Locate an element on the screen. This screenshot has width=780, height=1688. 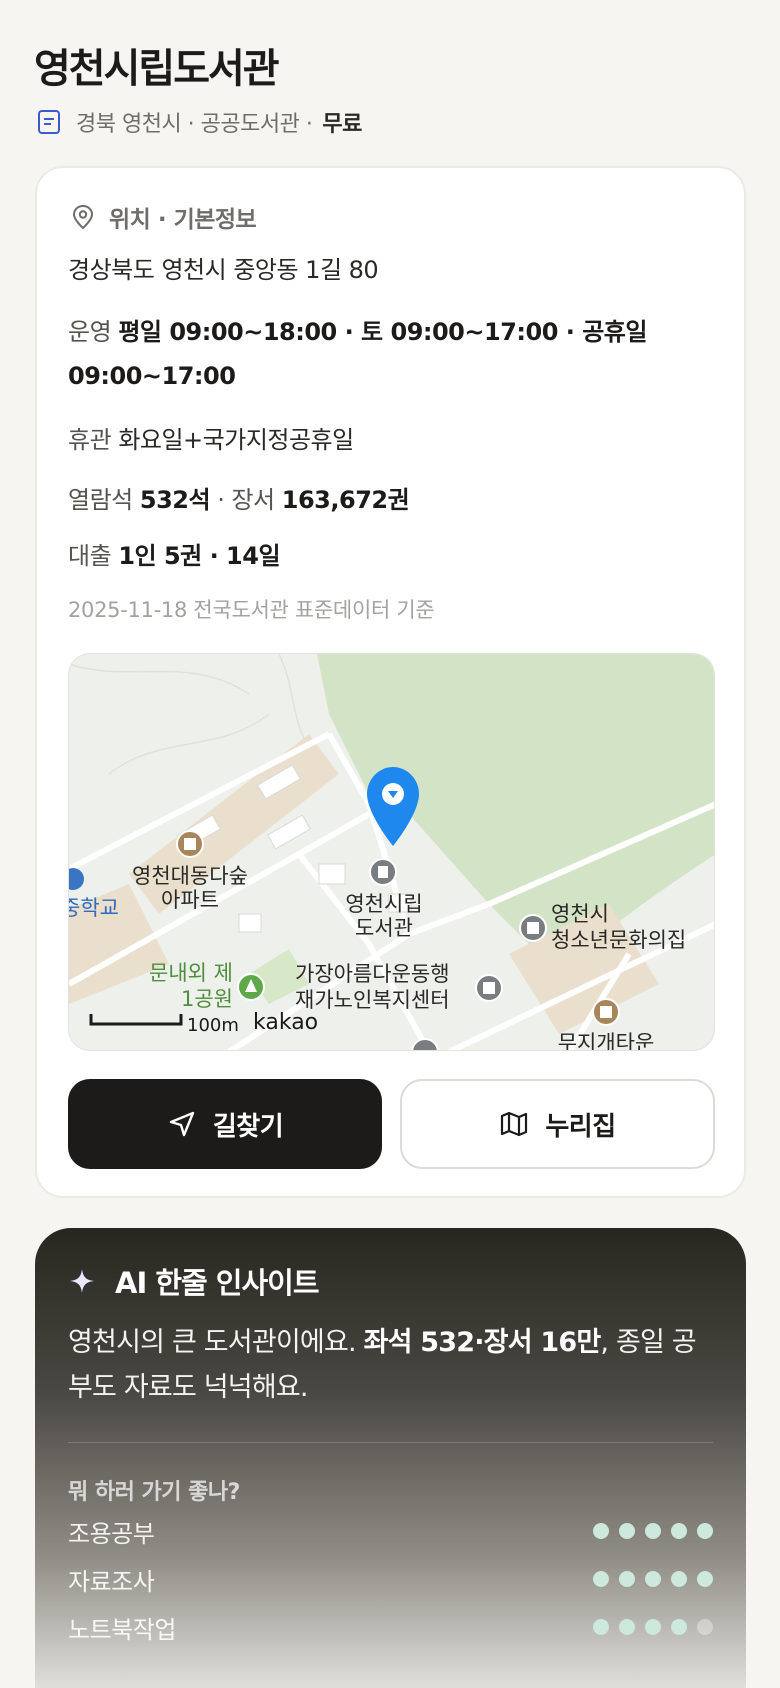
capacity-row: 열람석 532석 · 장서 163,672권 is located at coordinates (239, 500).